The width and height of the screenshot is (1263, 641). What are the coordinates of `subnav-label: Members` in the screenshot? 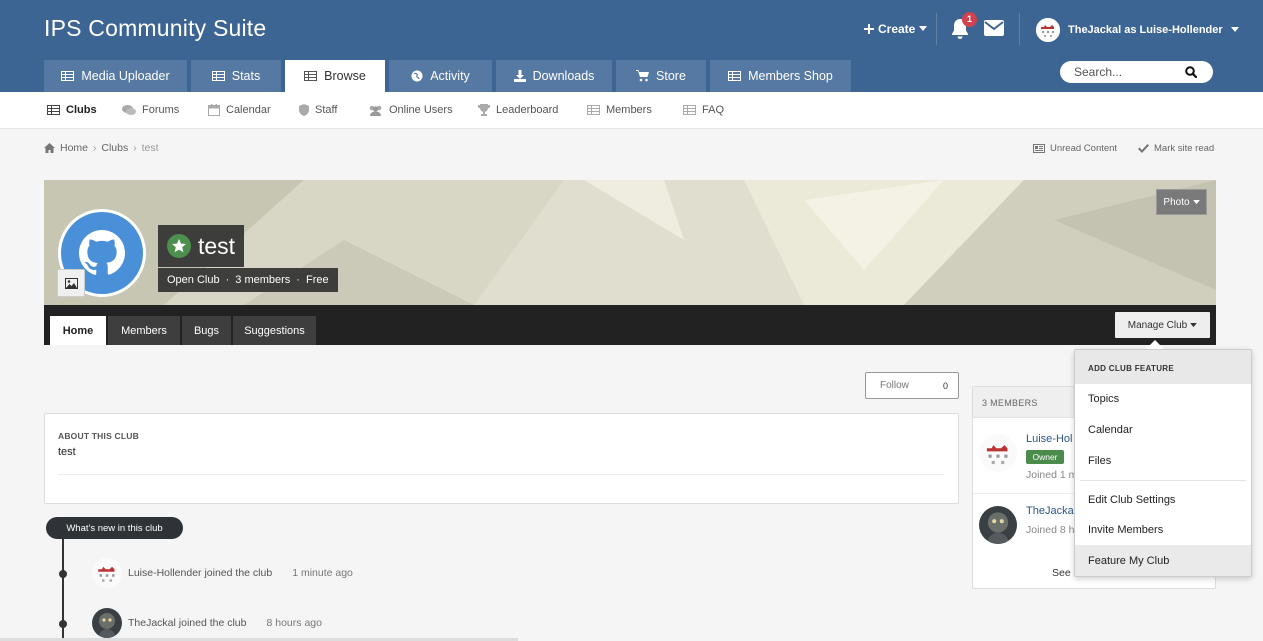 It's located at (629, 110).